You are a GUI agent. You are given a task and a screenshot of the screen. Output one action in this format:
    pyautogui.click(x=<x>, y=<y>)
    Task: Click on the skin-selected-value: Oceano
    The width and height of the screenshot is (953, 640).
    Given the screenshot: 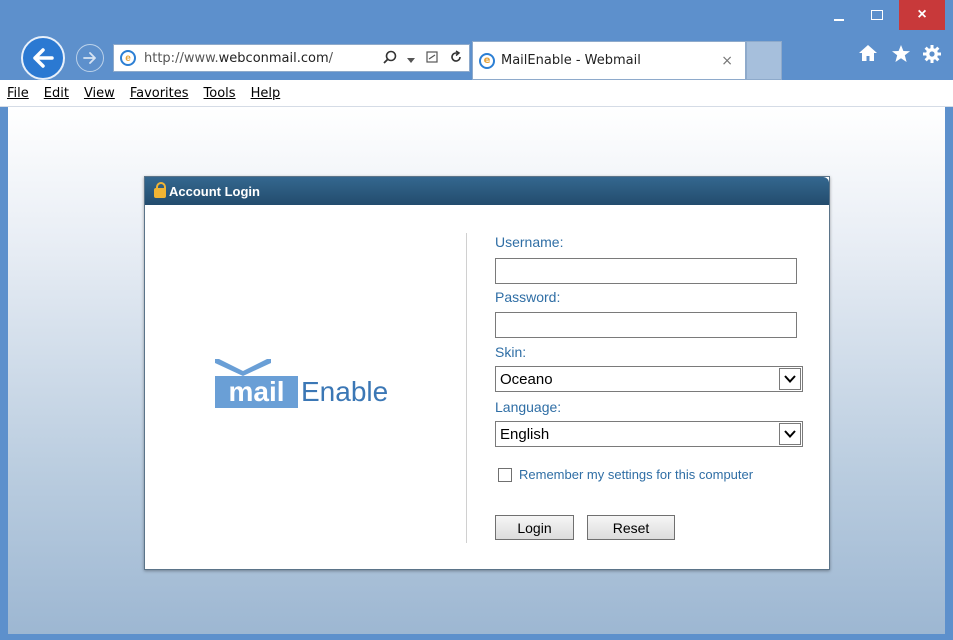 What is the action you would take?
    pyautogui.click(x=526, y=379)
    